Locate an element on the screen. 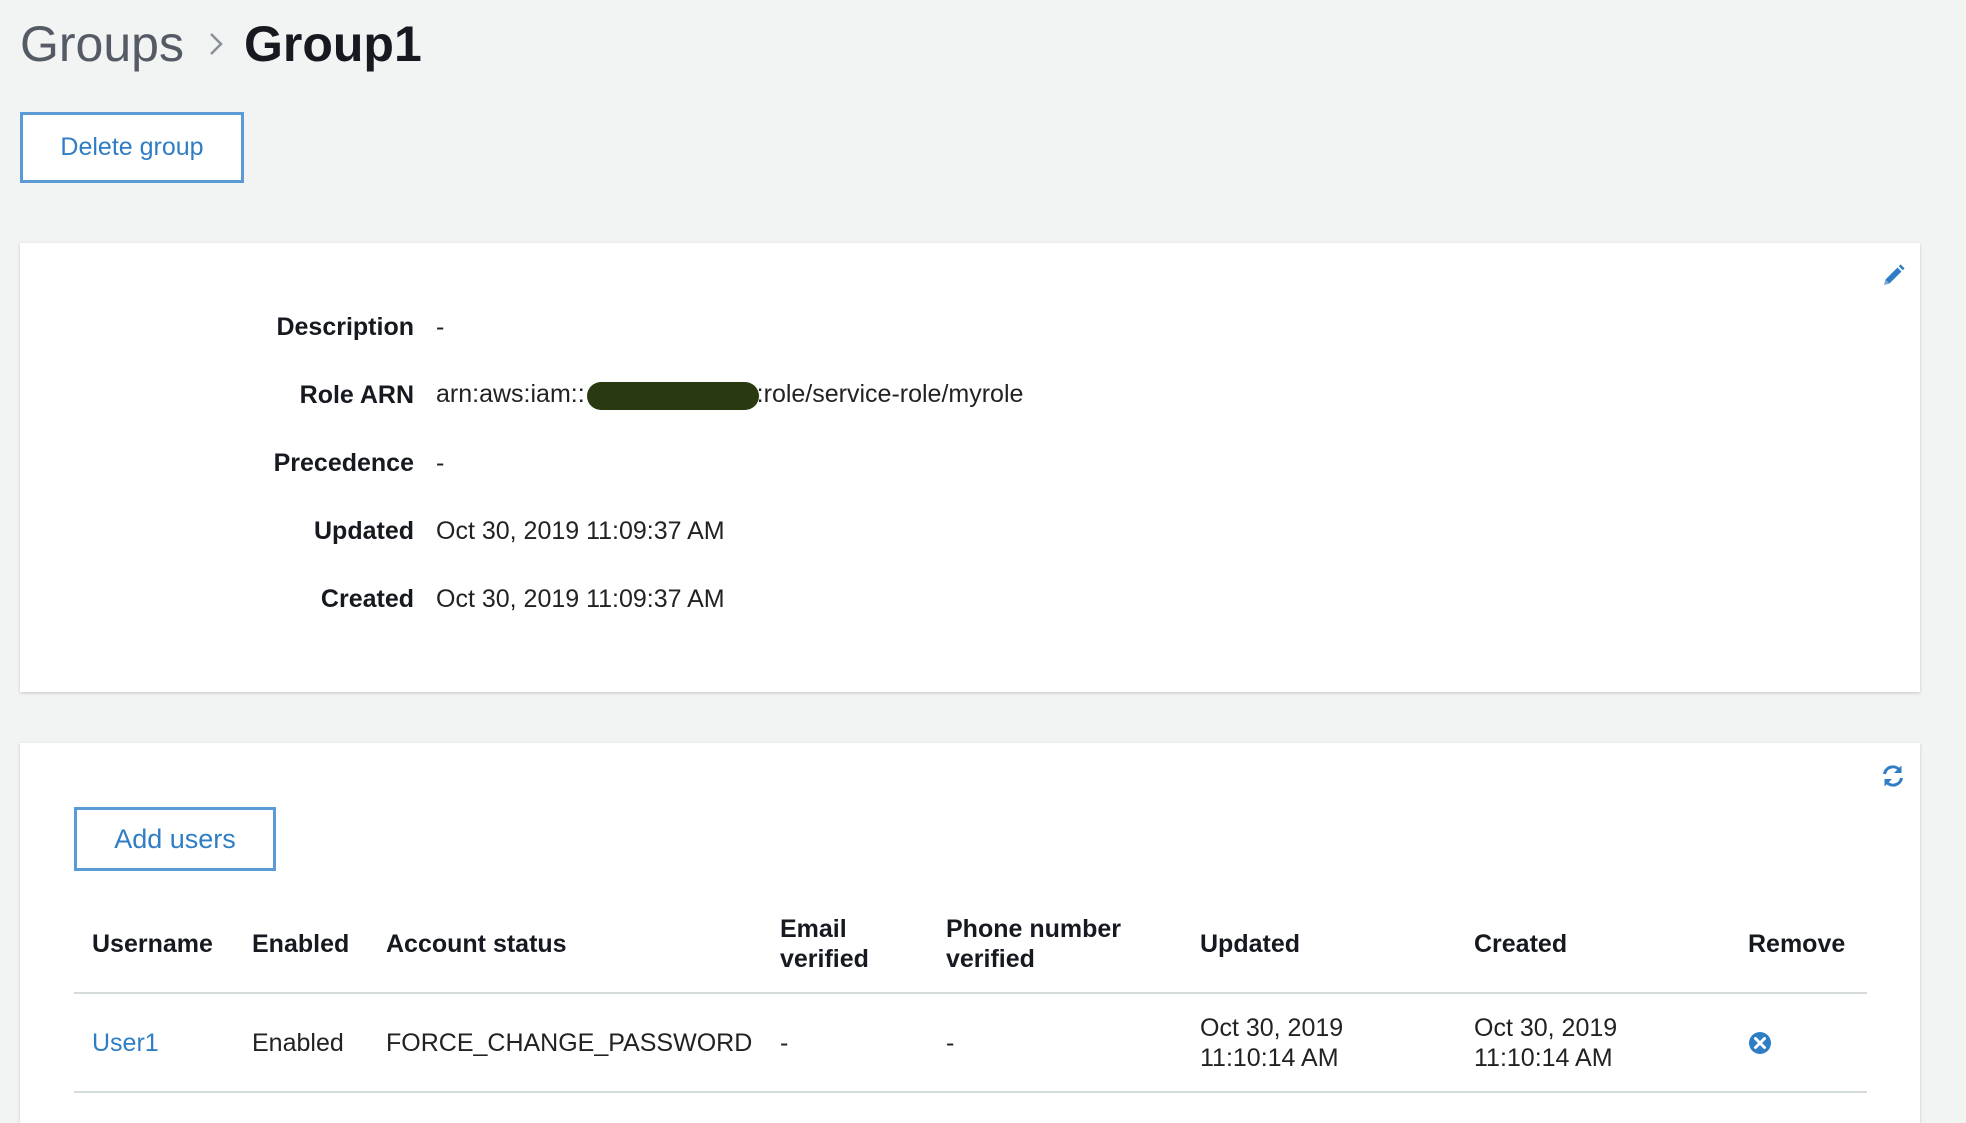 The image size is (1966, 1123). pencil-icon is located at coordinates (1893, 276).